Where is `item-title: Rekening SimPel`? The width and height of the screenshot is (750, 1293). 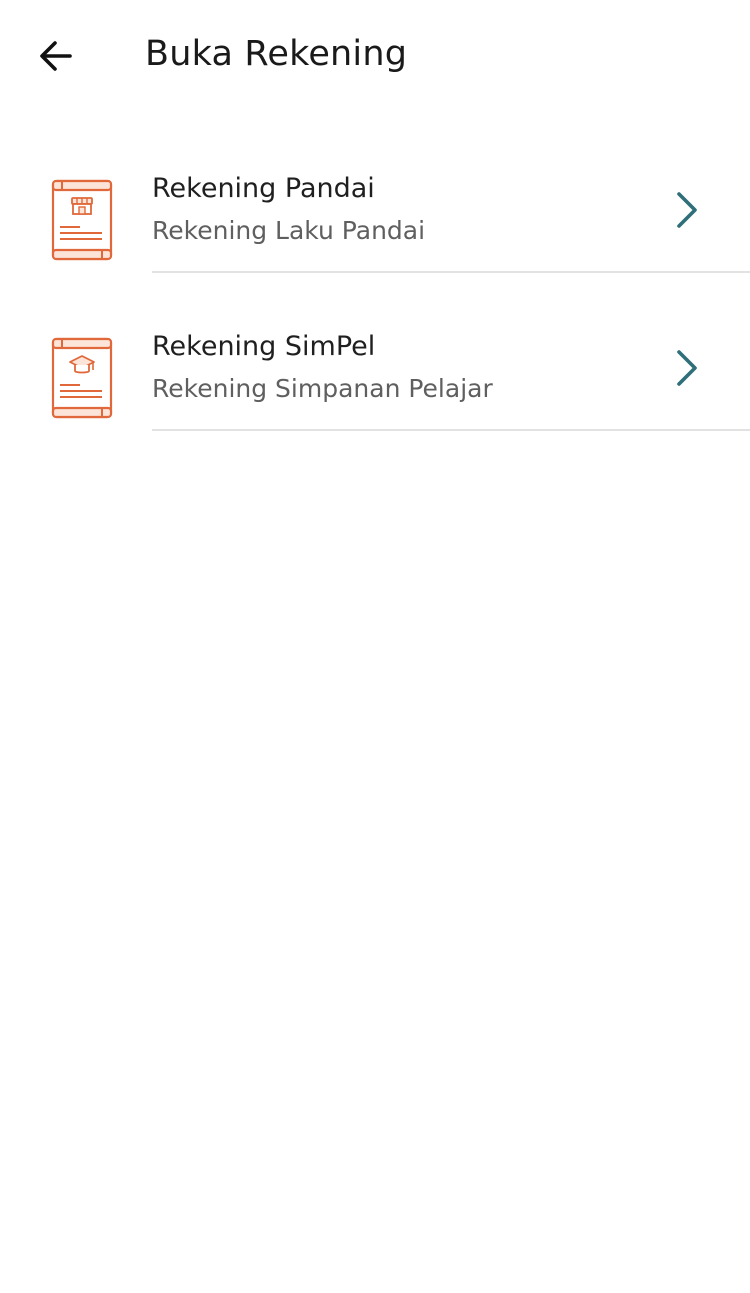 item-title: Rekening SimPel is located at coordinates (264, 346).